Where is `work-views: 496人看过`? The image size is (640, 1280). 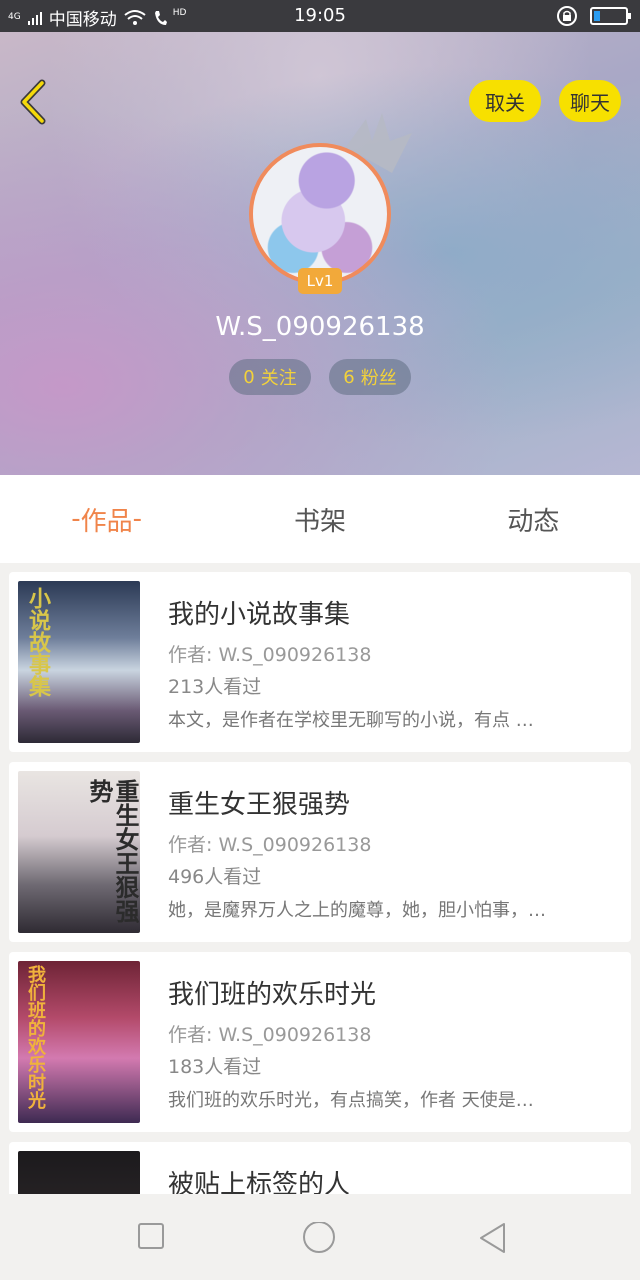 work-views: 496人看过 is located at coordinates (215, 877).